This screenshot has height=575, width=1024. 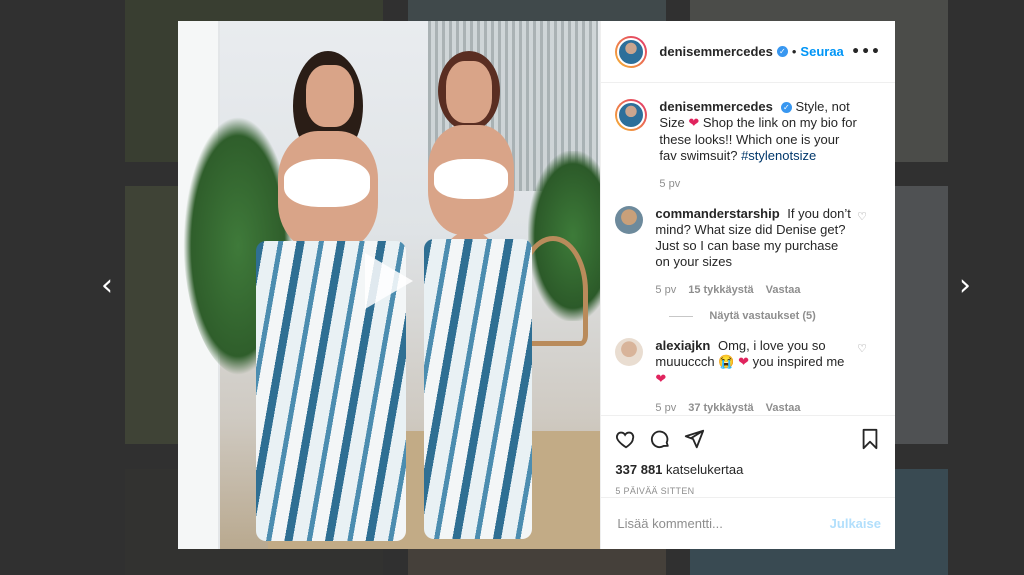 I want to click on posted-time: 5 PÄIVÄÄ SITTEN, so click(x=748, y=491).